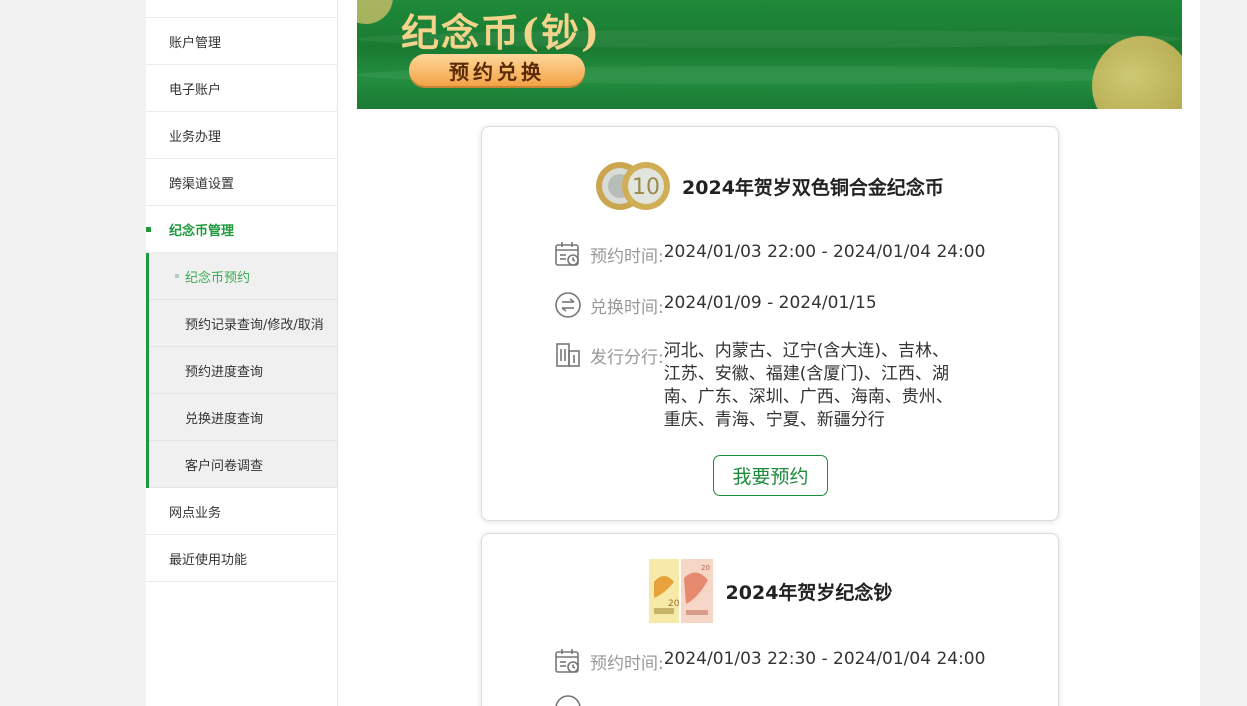  What do you see at coordinates (770, 475) in the screenshot?
I see `reserve-button: 我要预约` at bounding box center [770, 475].